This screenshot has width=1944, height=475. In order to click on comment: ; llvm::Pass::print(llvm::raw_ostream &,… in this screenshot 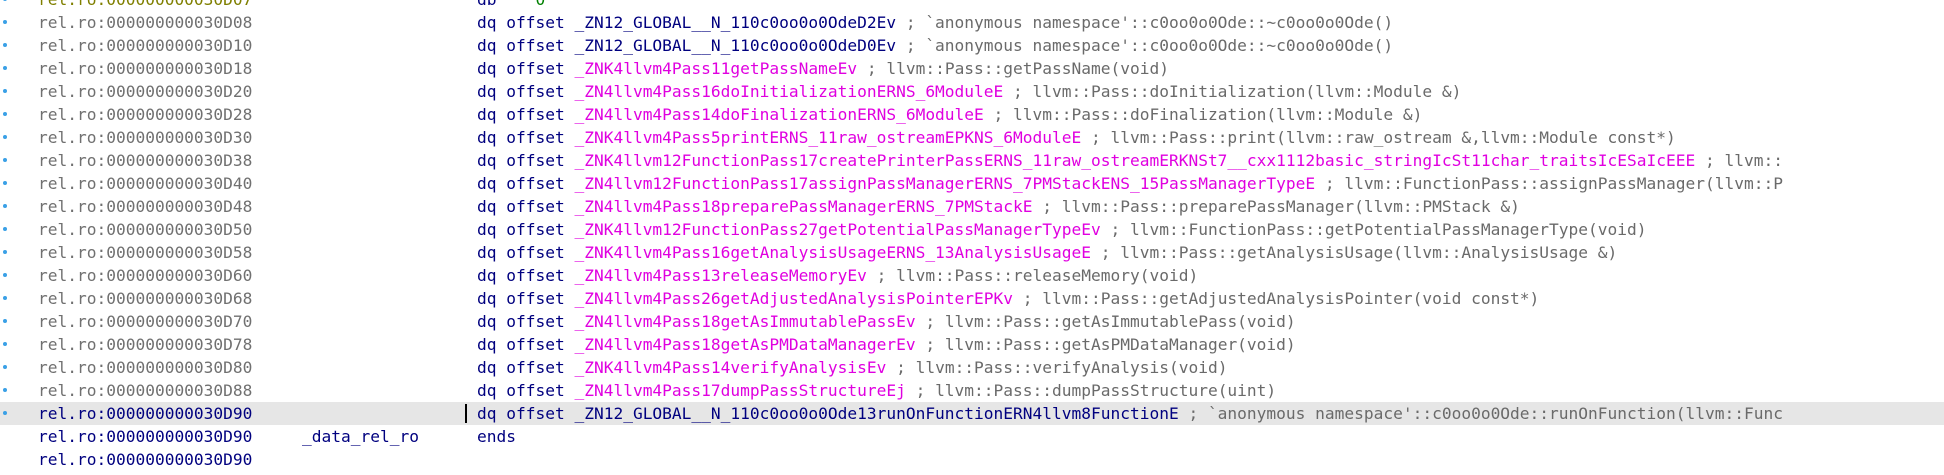, I will do `click(1378, 137)`.